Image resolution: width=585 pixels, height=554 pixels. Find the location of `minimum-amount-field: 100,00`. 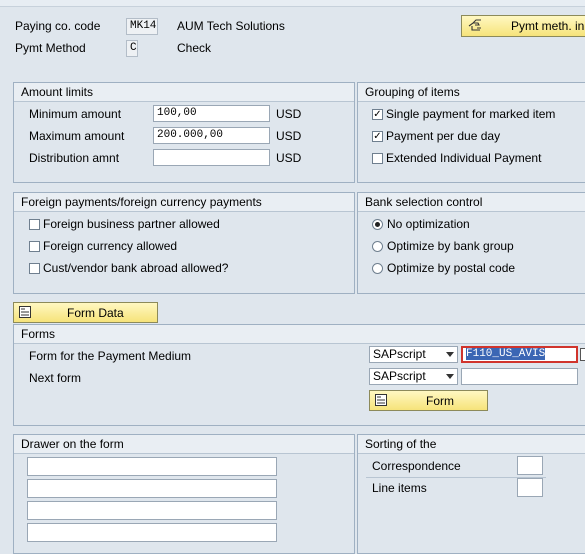

minimum-amount-field: 100,00 is located at coordinates (211, 113).